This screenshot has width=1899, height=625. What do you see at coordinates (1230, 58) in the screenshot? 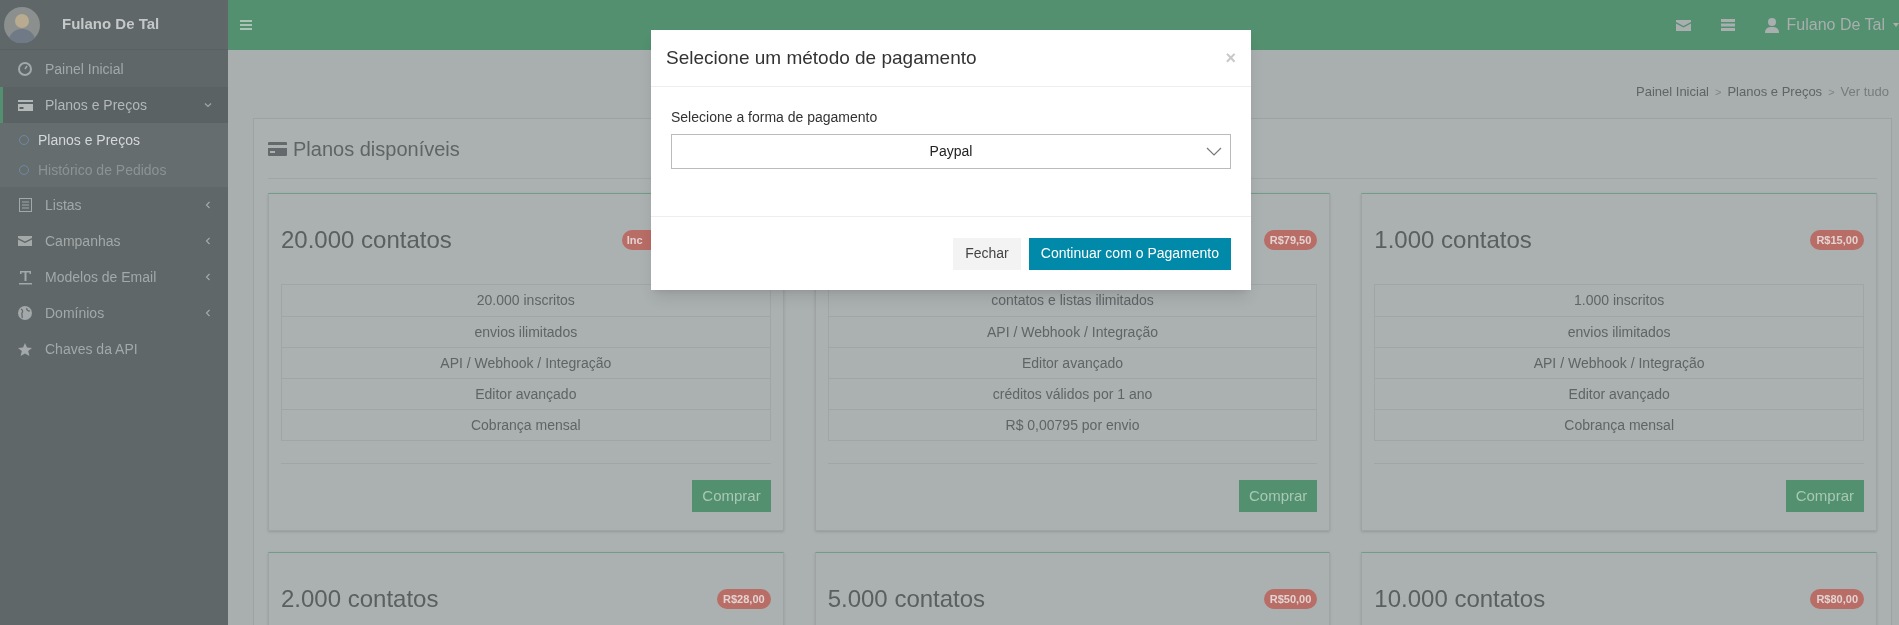
I see `close-button: ×` at bounding box center [1230, 58].